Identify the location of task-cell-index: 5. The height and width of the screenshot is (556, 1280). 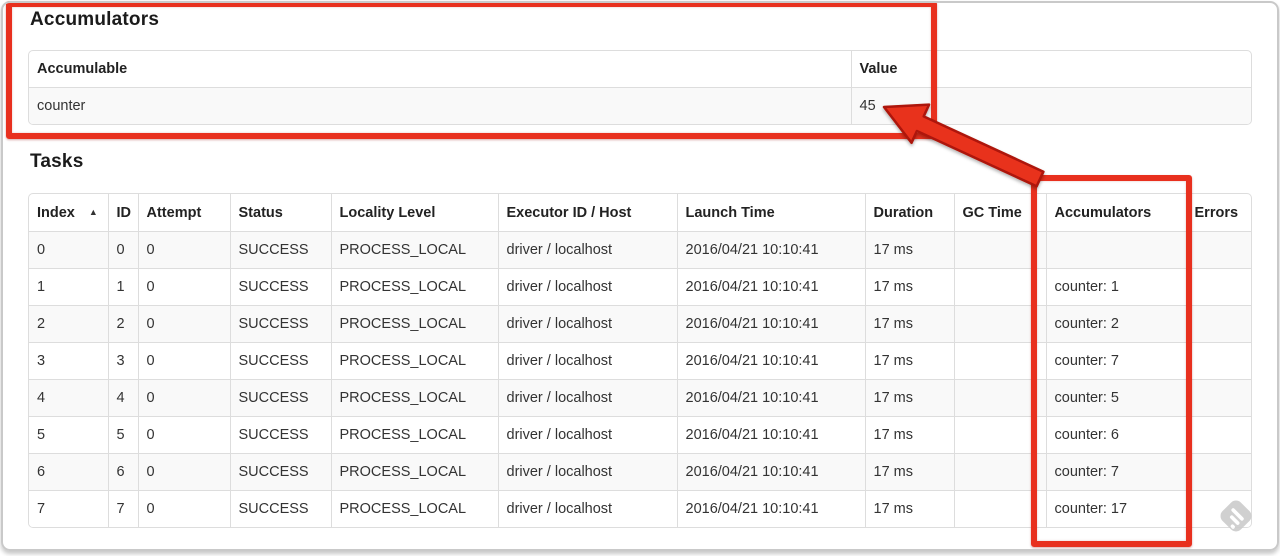
(68, 435).